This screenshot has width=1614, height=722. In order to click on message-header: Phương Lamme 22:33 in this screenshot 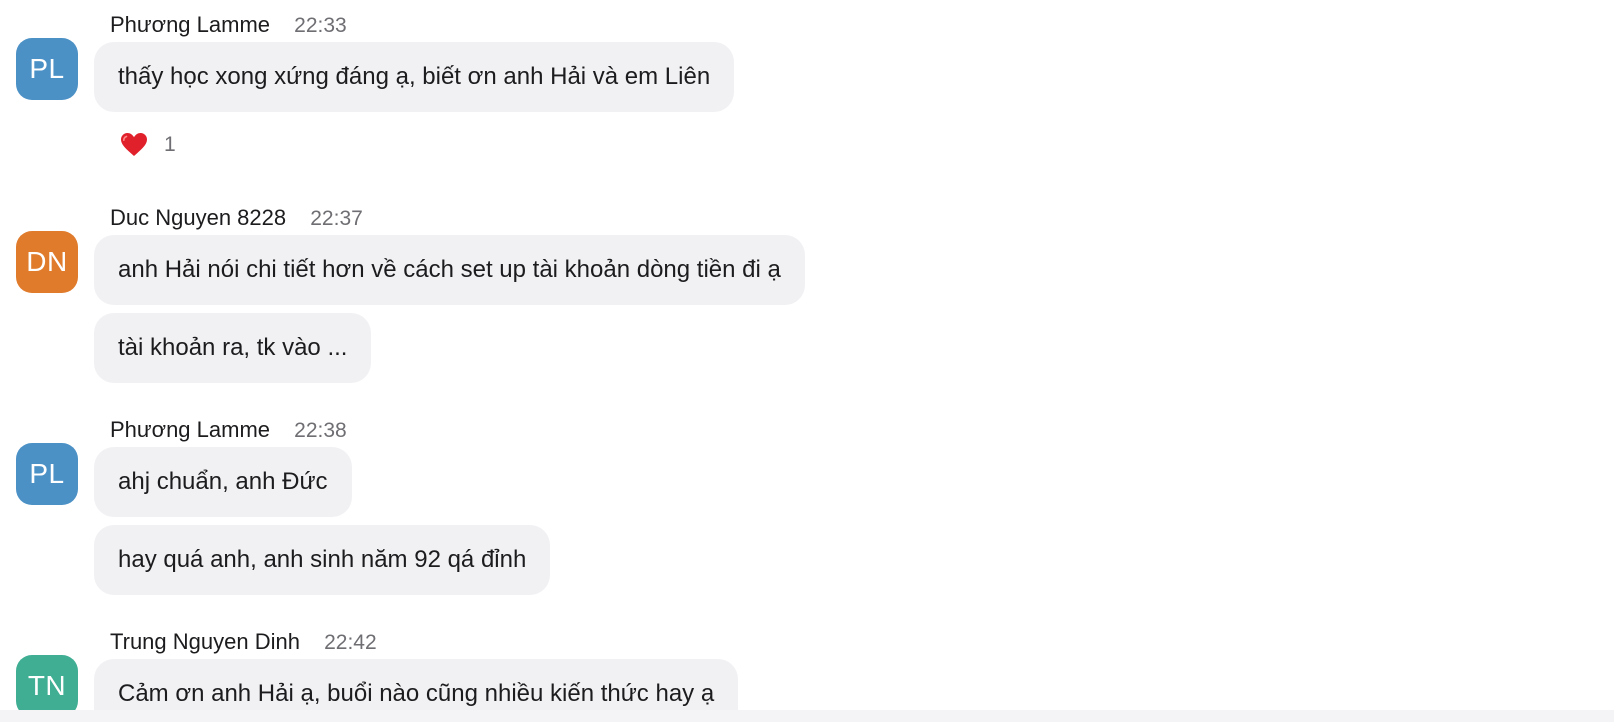, I will do `click(228, 25)`.